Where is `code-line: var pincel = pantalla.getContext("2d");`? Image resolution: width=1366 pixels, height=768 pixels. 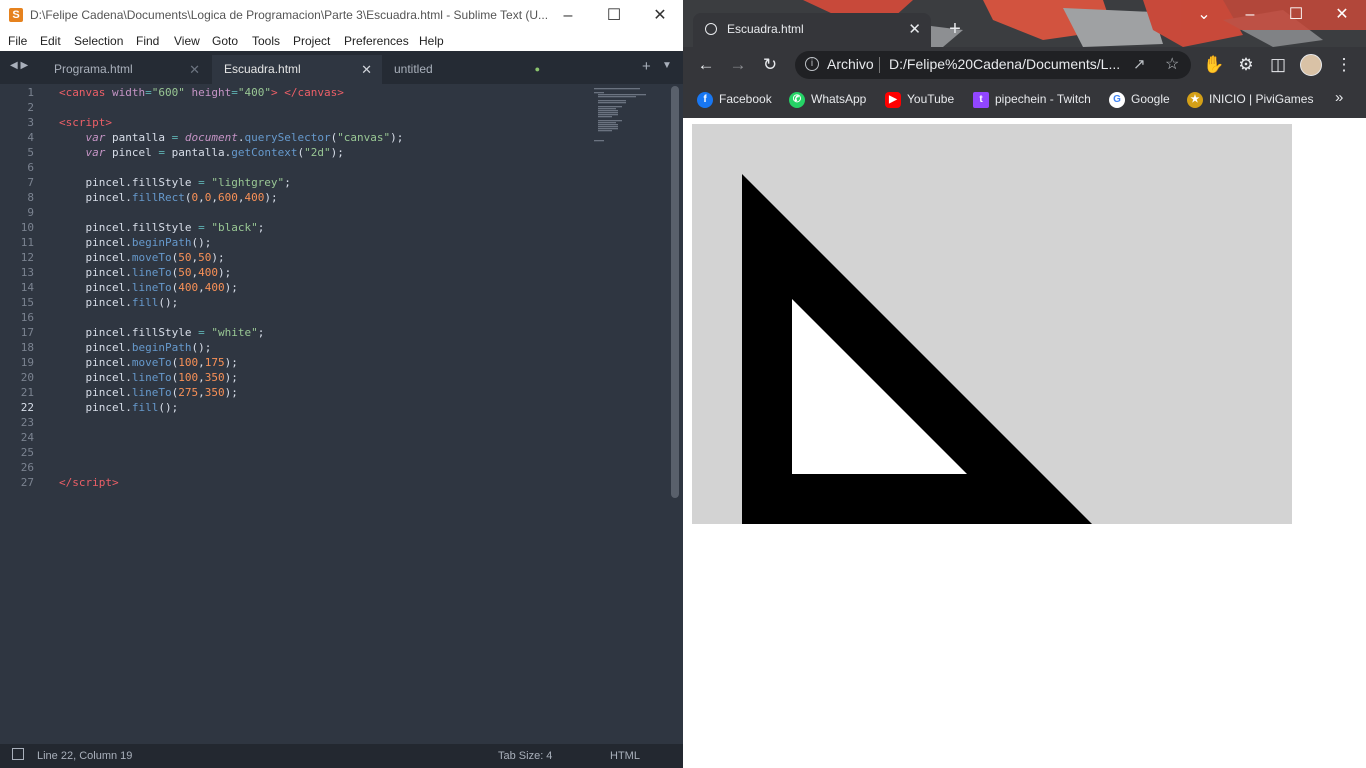
code-line: var pincel = pantalla.getContext("2d"); is located at coordinates (214, 152).